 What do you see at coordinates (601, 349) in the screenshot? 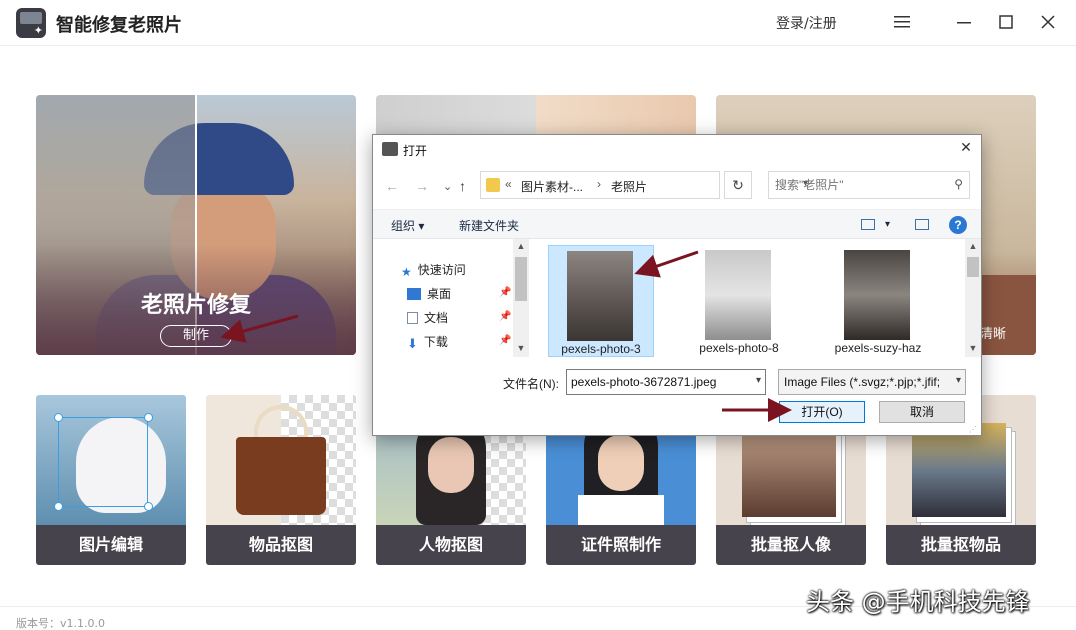
I see `file-name: pexels-photo-3` at bounding box center [601, 349].